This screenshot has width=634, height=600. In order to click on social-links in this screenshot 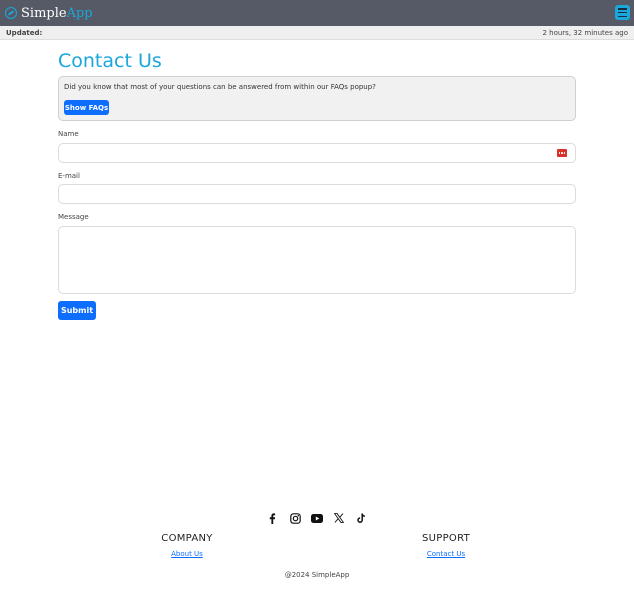, I will do `click(317, 518)`.